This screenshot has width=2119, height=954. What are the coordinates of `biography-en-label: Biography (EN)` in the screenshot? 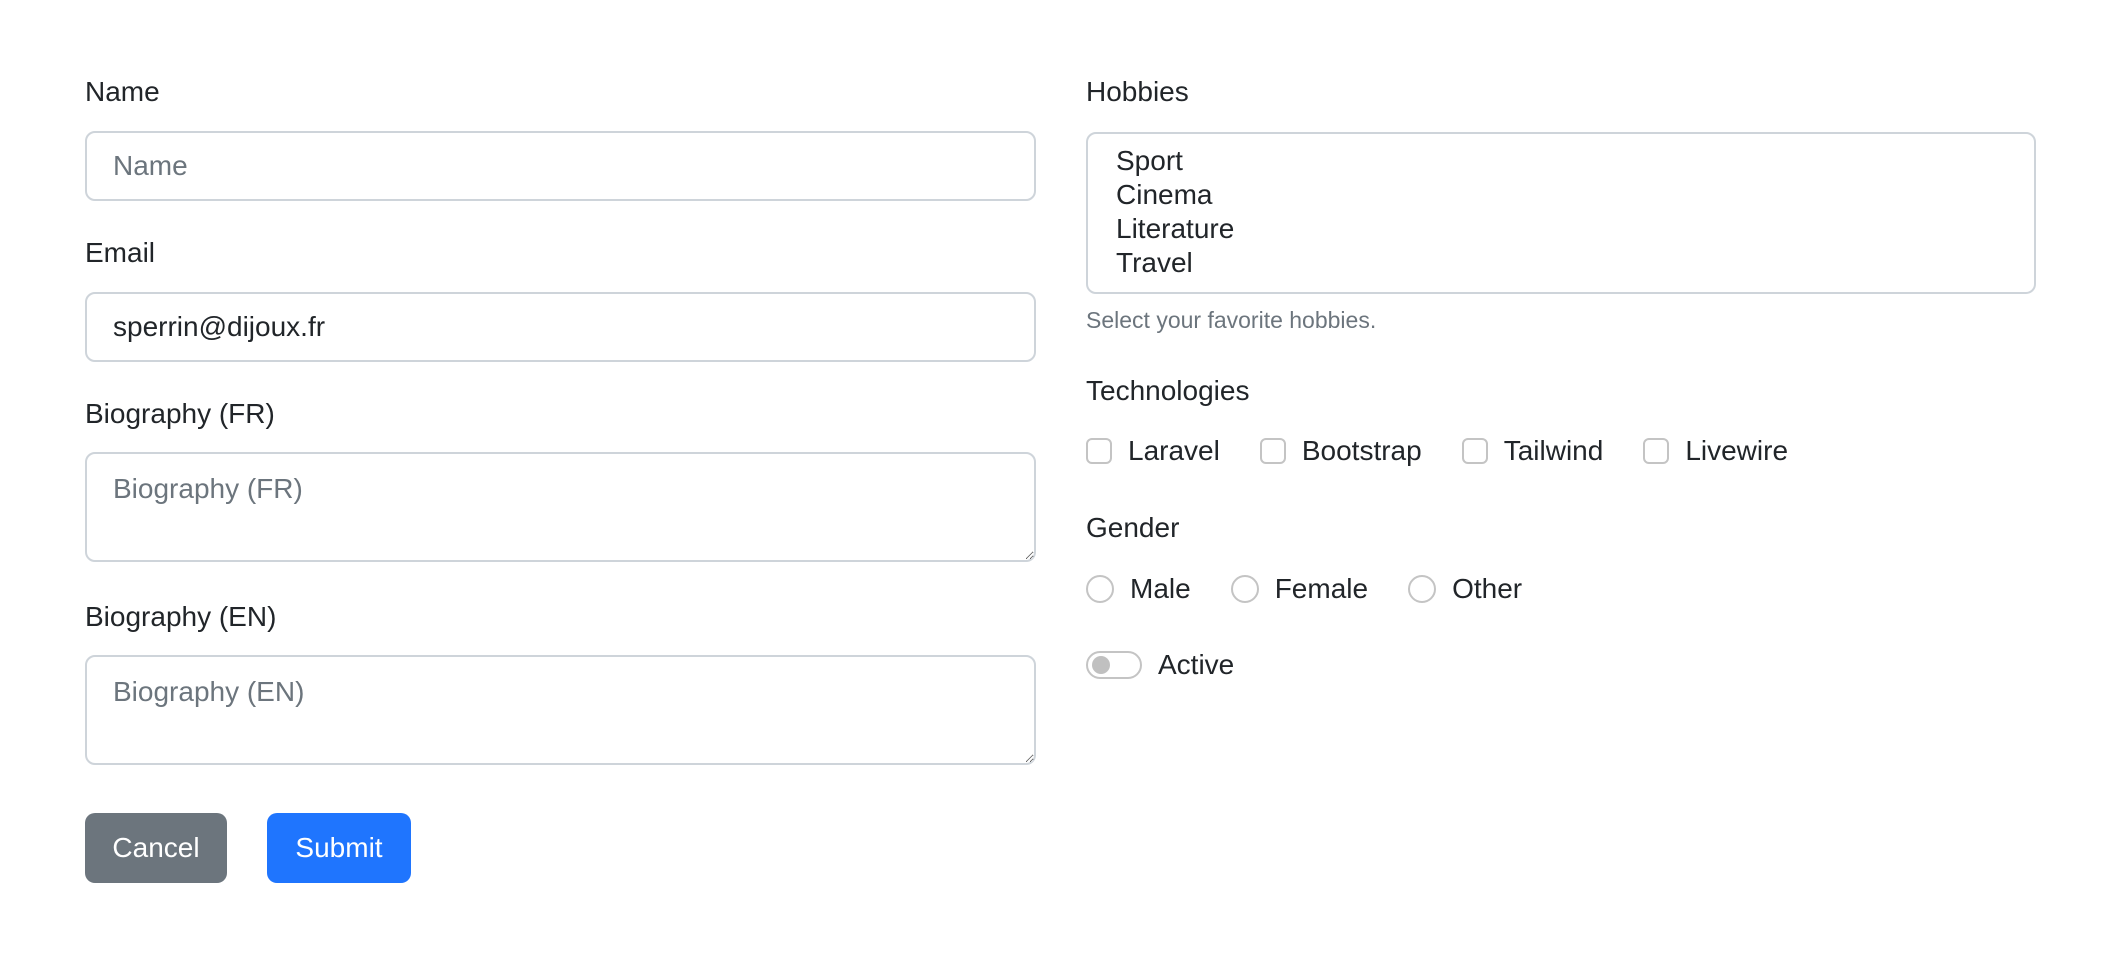 It's located at (181, 616).